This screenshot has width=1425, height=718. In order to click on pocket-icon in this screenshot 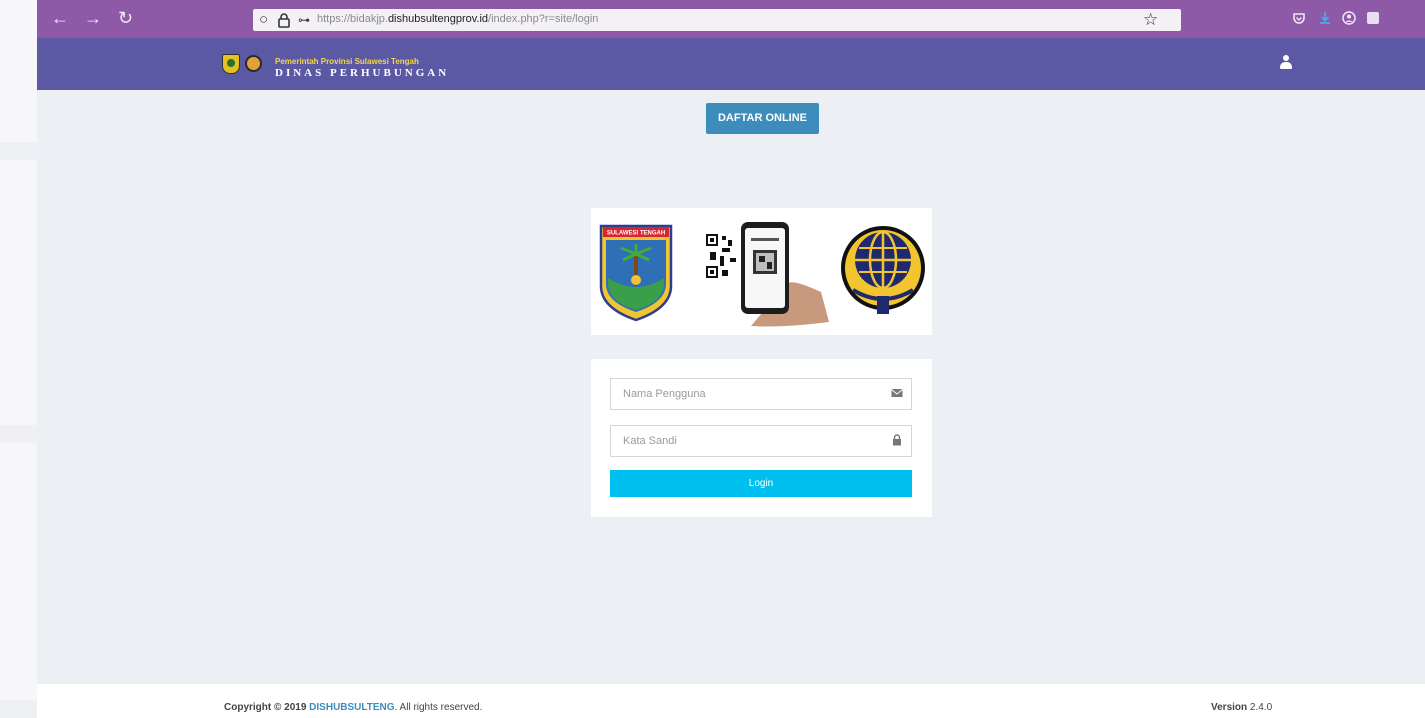, I will do `click(1299, 18)`.